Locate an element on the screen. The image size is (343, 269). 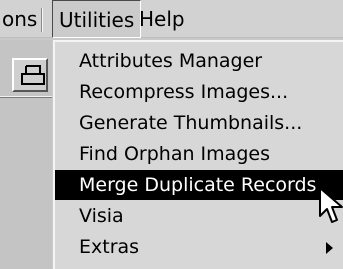
menu-item-label: Find Orphan Images is located at coordinates (174, 154).